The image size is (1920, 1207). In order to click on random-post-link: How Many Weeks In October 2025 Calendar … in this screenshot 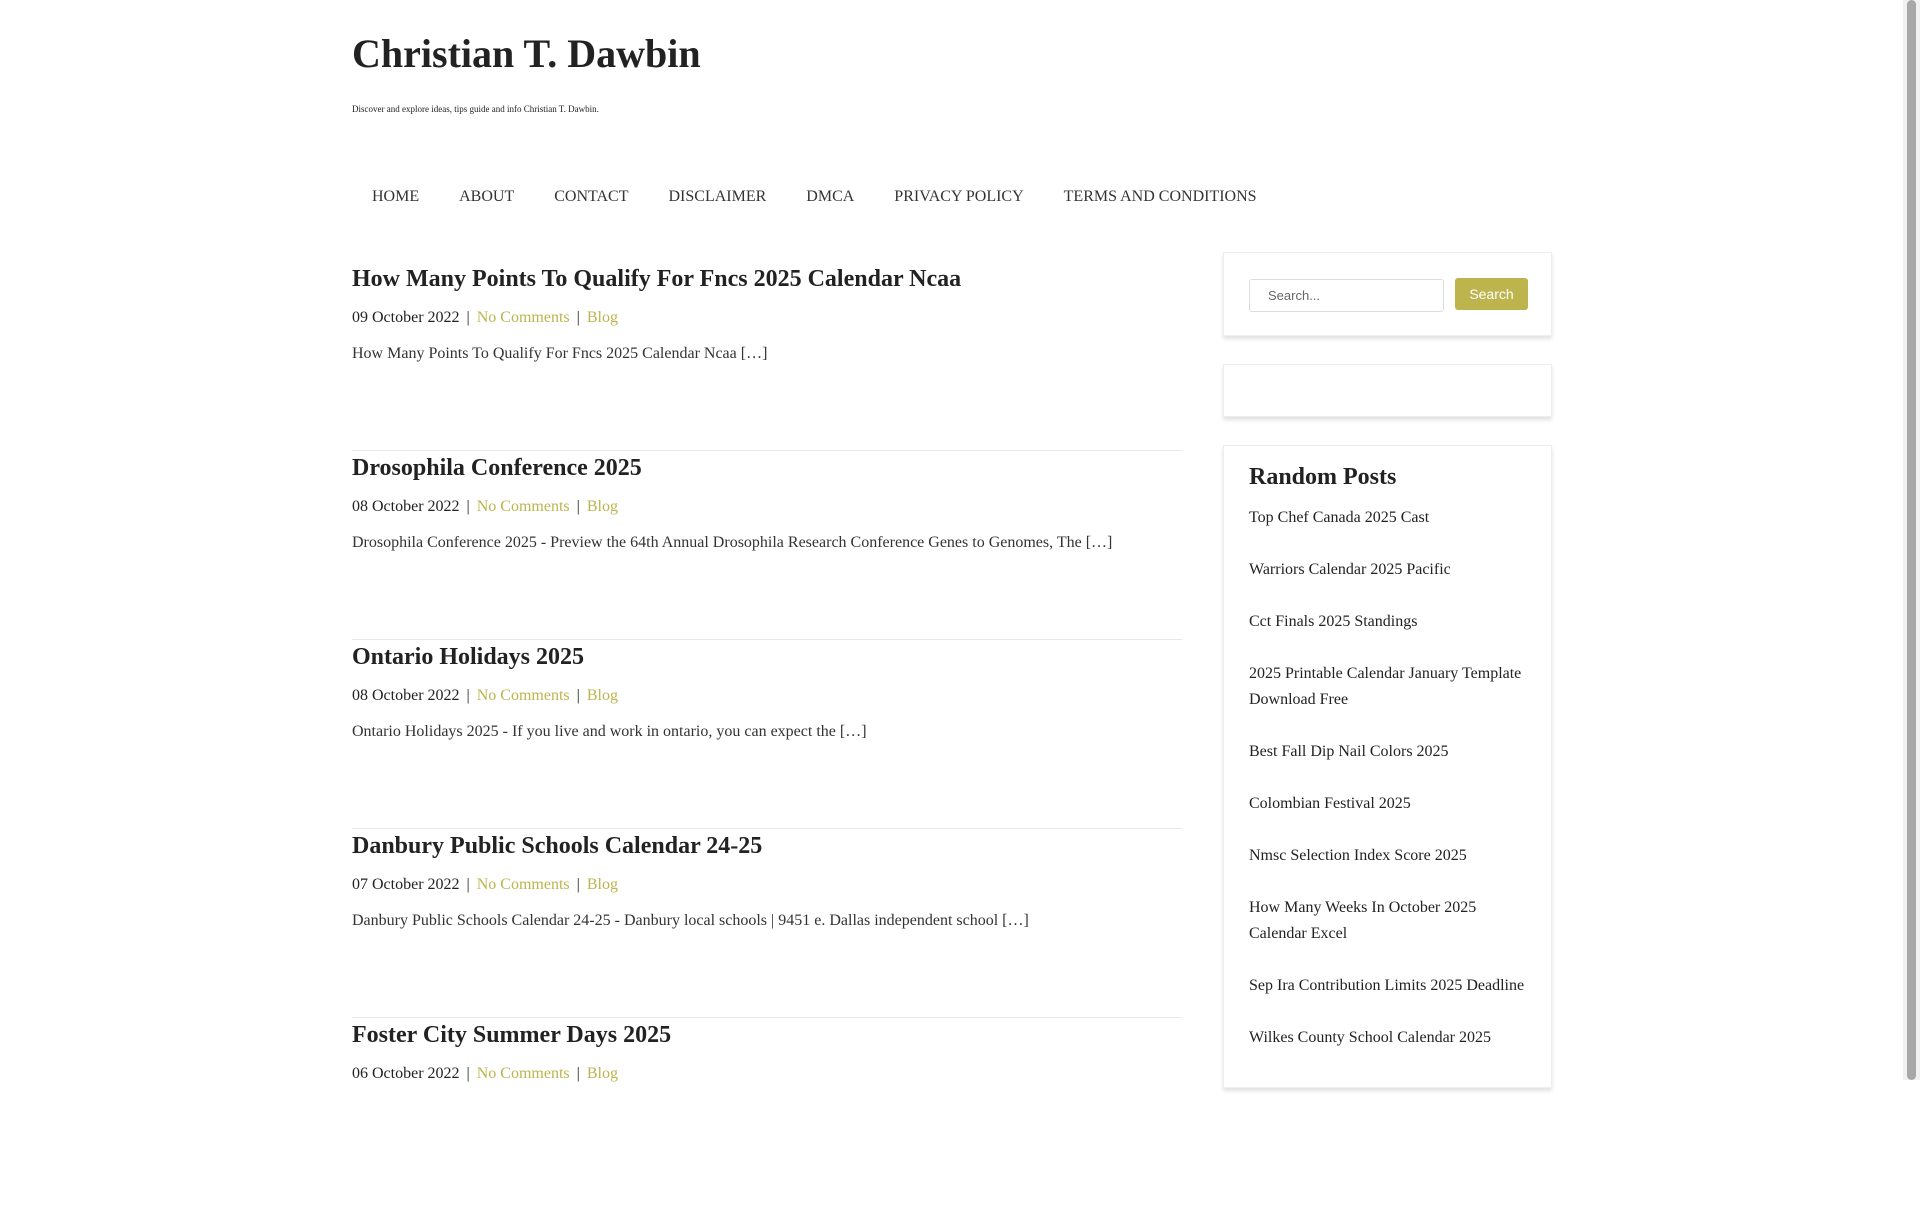, I will do `click(1387, 934)`.